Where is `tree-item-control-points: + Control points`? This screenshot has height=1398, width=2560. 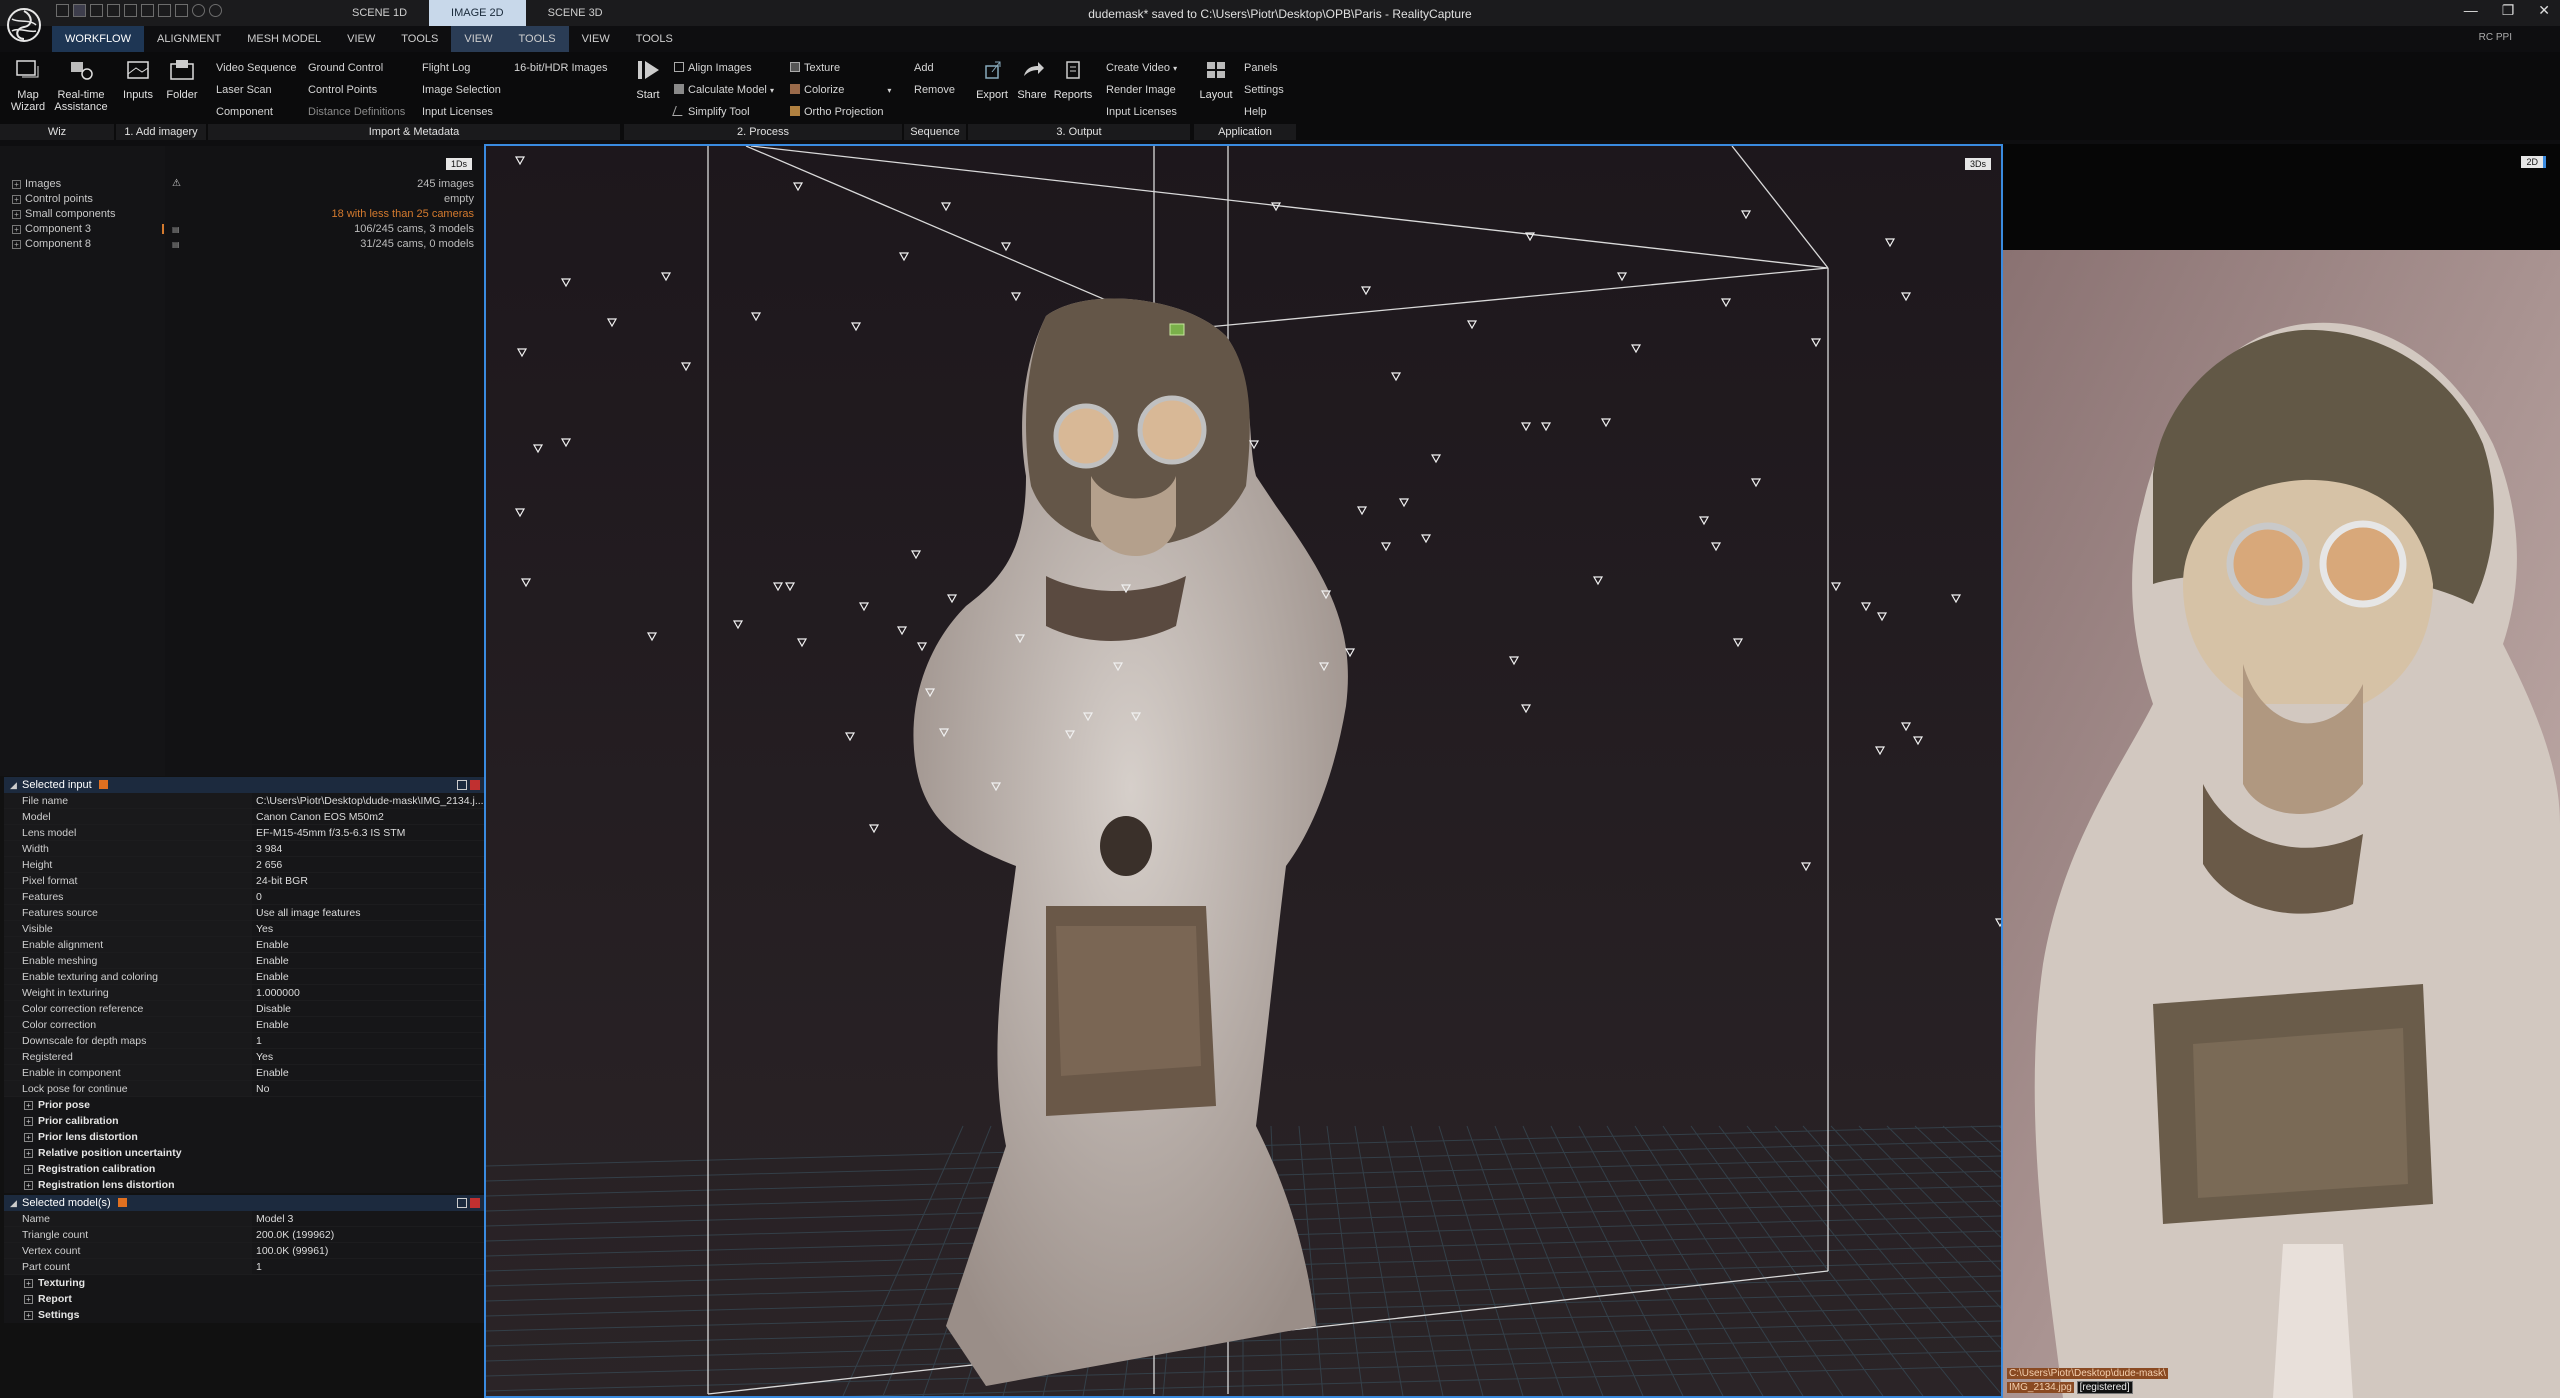
tree-item-control-points: + Control points is located at coordinates (52, 199).